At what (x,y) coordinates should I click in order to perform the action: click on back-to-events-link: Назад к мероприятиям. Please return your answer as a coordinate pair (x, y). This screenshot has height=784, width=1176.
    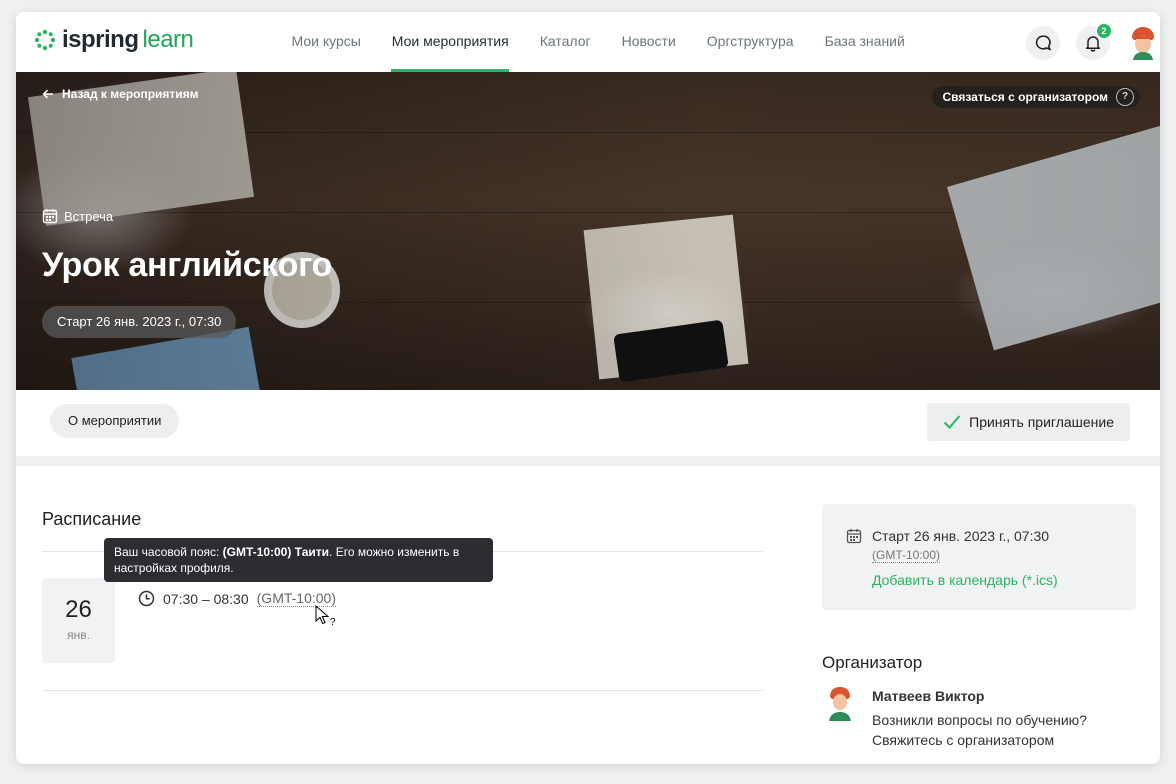
    Looking at the image, I should click on (120, 94).